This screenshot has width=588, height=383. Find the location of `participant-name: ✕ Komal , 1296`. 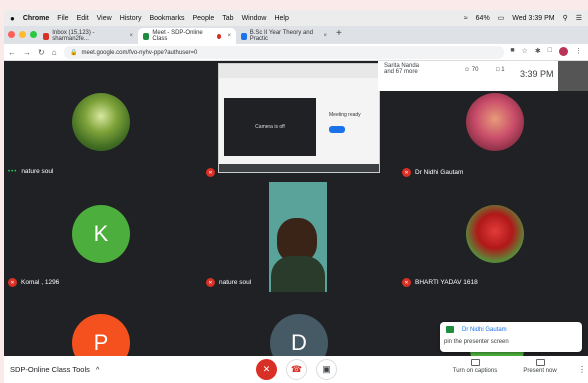

participant-name: ✕ Komal , 1296 is located at coordinates (33, 282).